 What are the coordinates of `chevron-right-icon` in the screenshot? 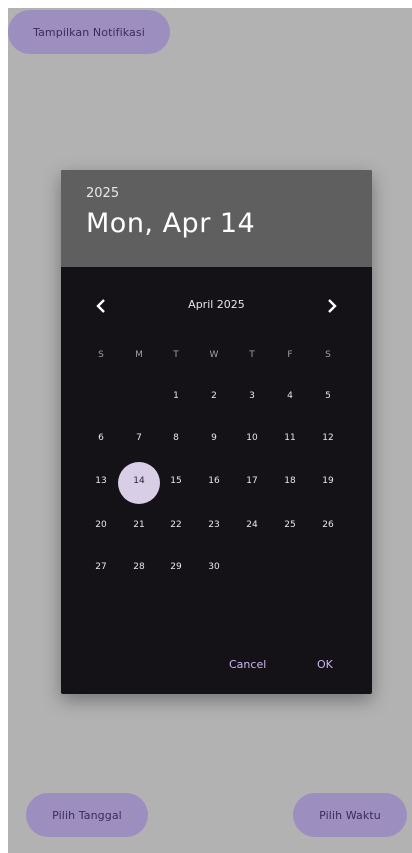 It's located at (332, 306).